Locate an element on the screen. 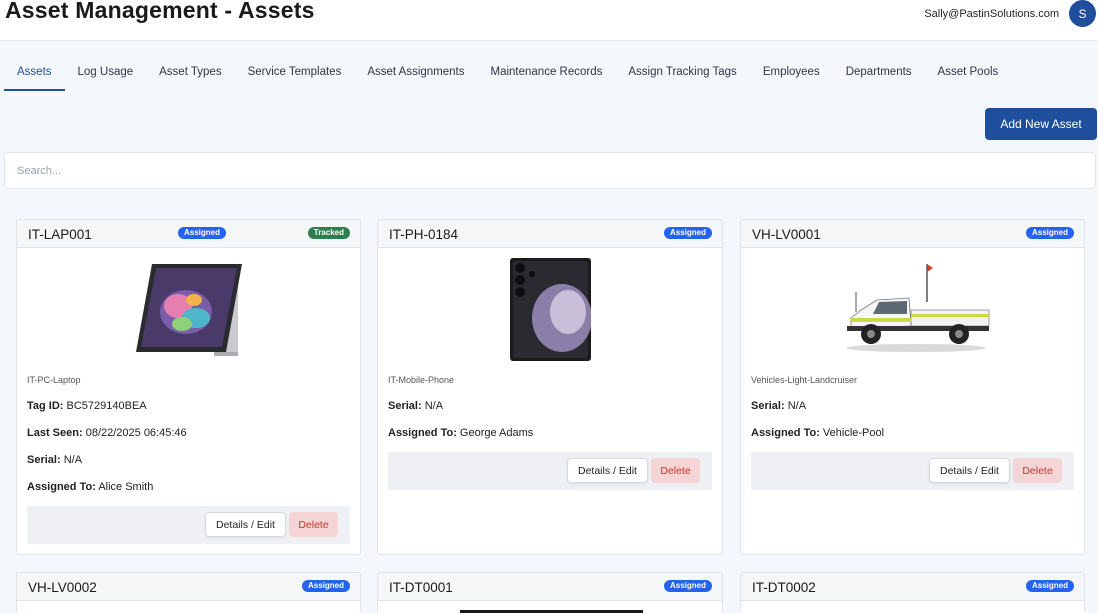 The image size is (1098, 613). card-header: IT-LAP001 Assigned Tracked is located at coordinates (188, 234).